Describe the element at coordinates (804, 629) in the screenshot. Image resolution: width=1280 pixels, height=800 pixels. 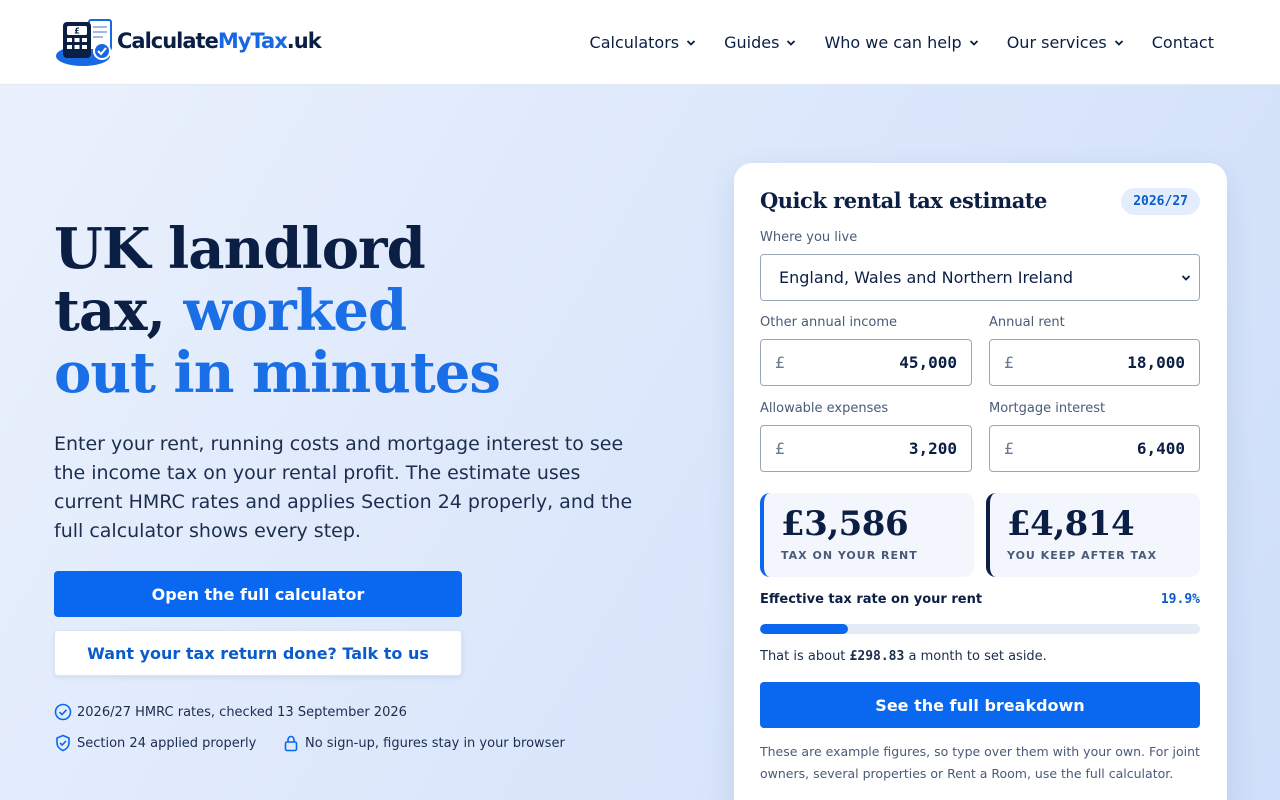
I see `rate-progress-fill` at that location.